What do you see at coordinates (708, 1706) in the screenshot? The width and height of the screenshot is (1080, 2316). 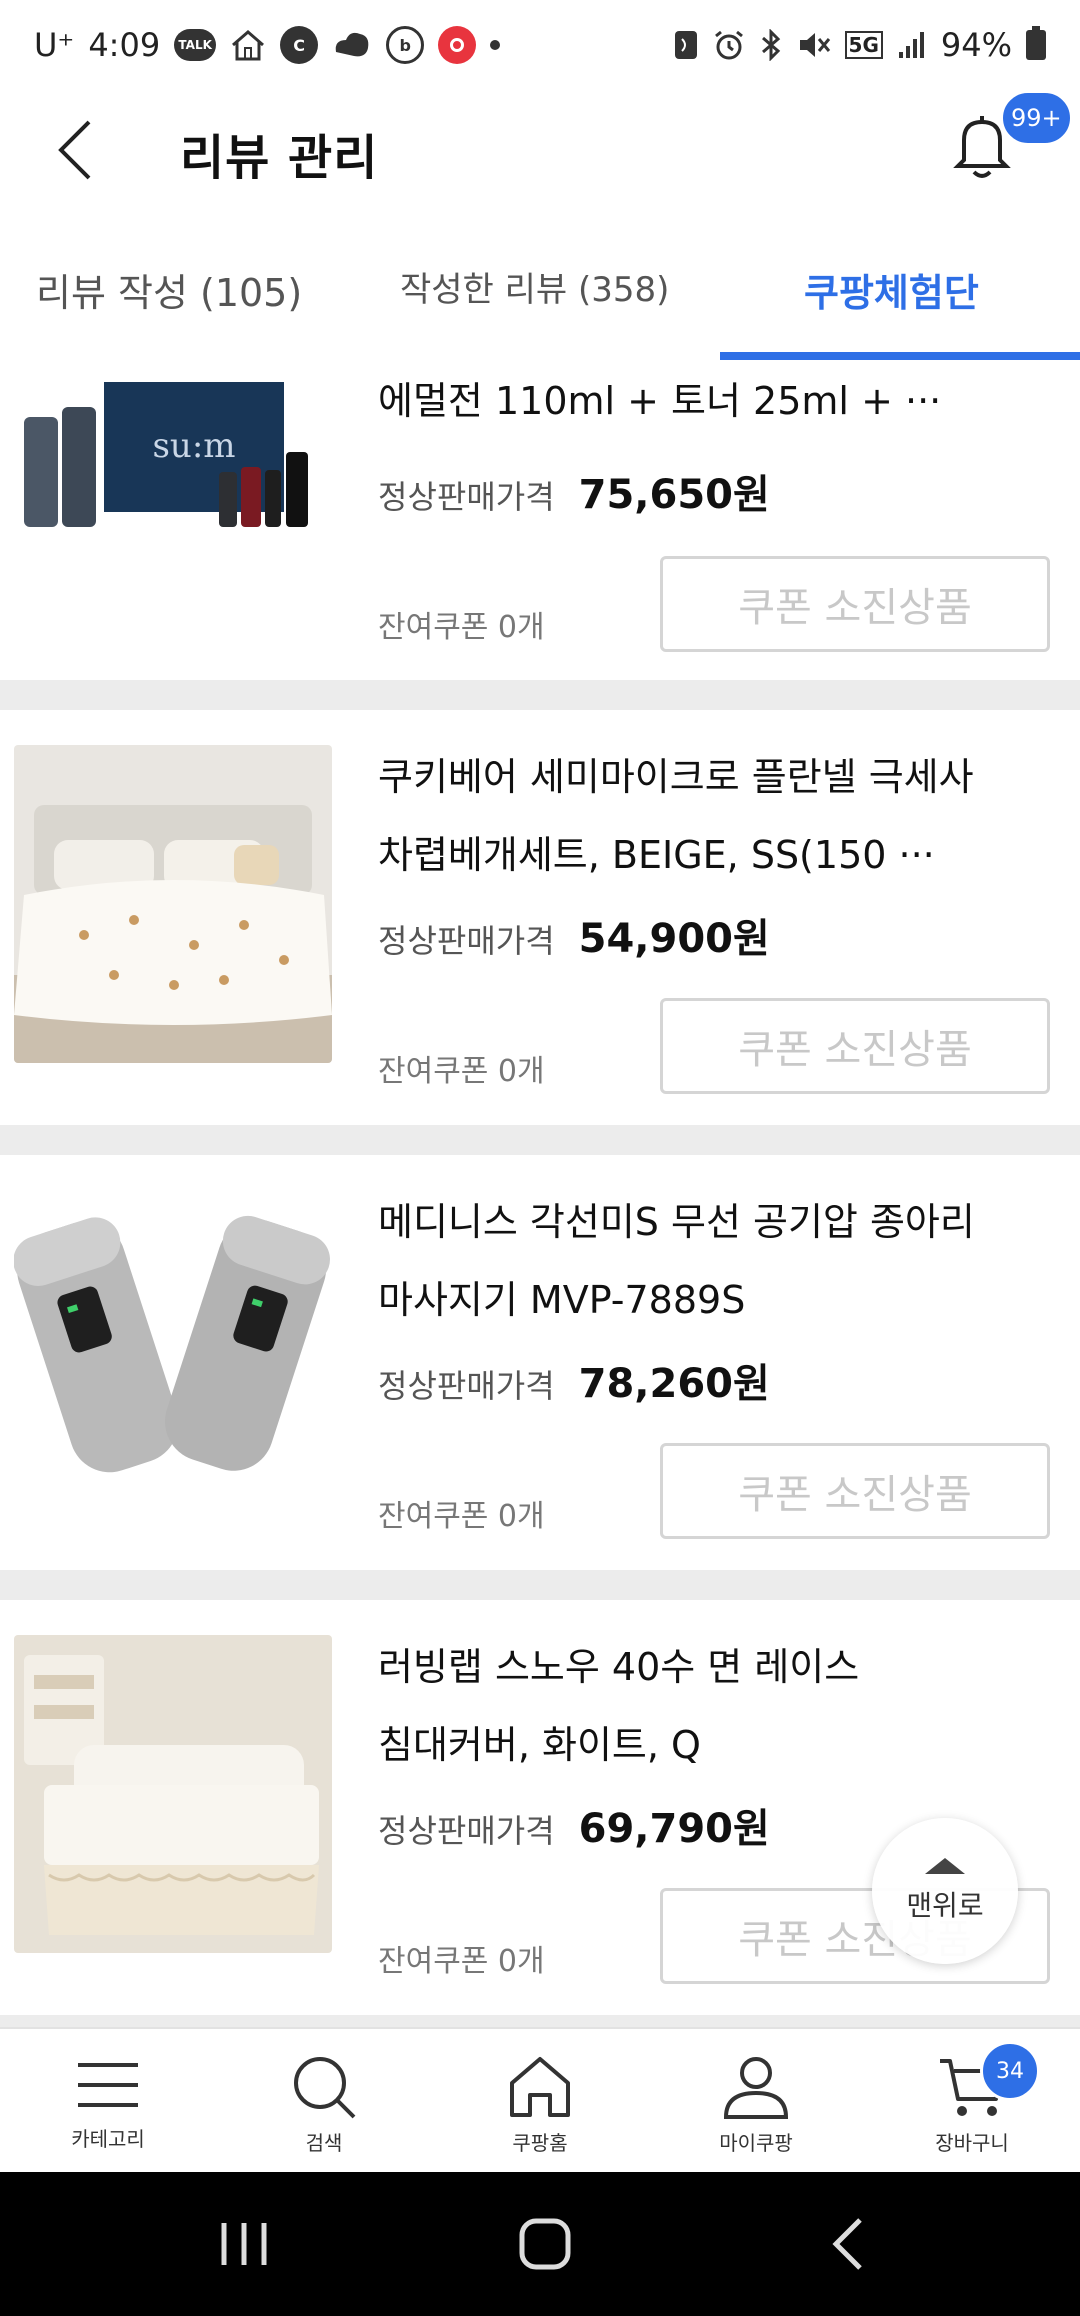 I see `product-name: 러빙랩 스노우 40수 면 레이스 침대커버, 화이트, Q` at bounding box center [708, 1706].